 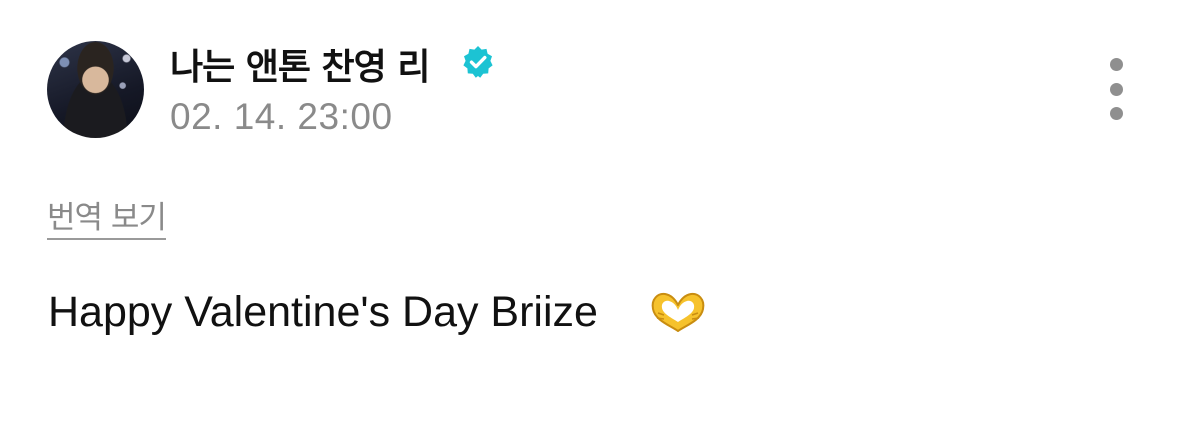 I want to click on author-avatar, so click(x=95, y=89).